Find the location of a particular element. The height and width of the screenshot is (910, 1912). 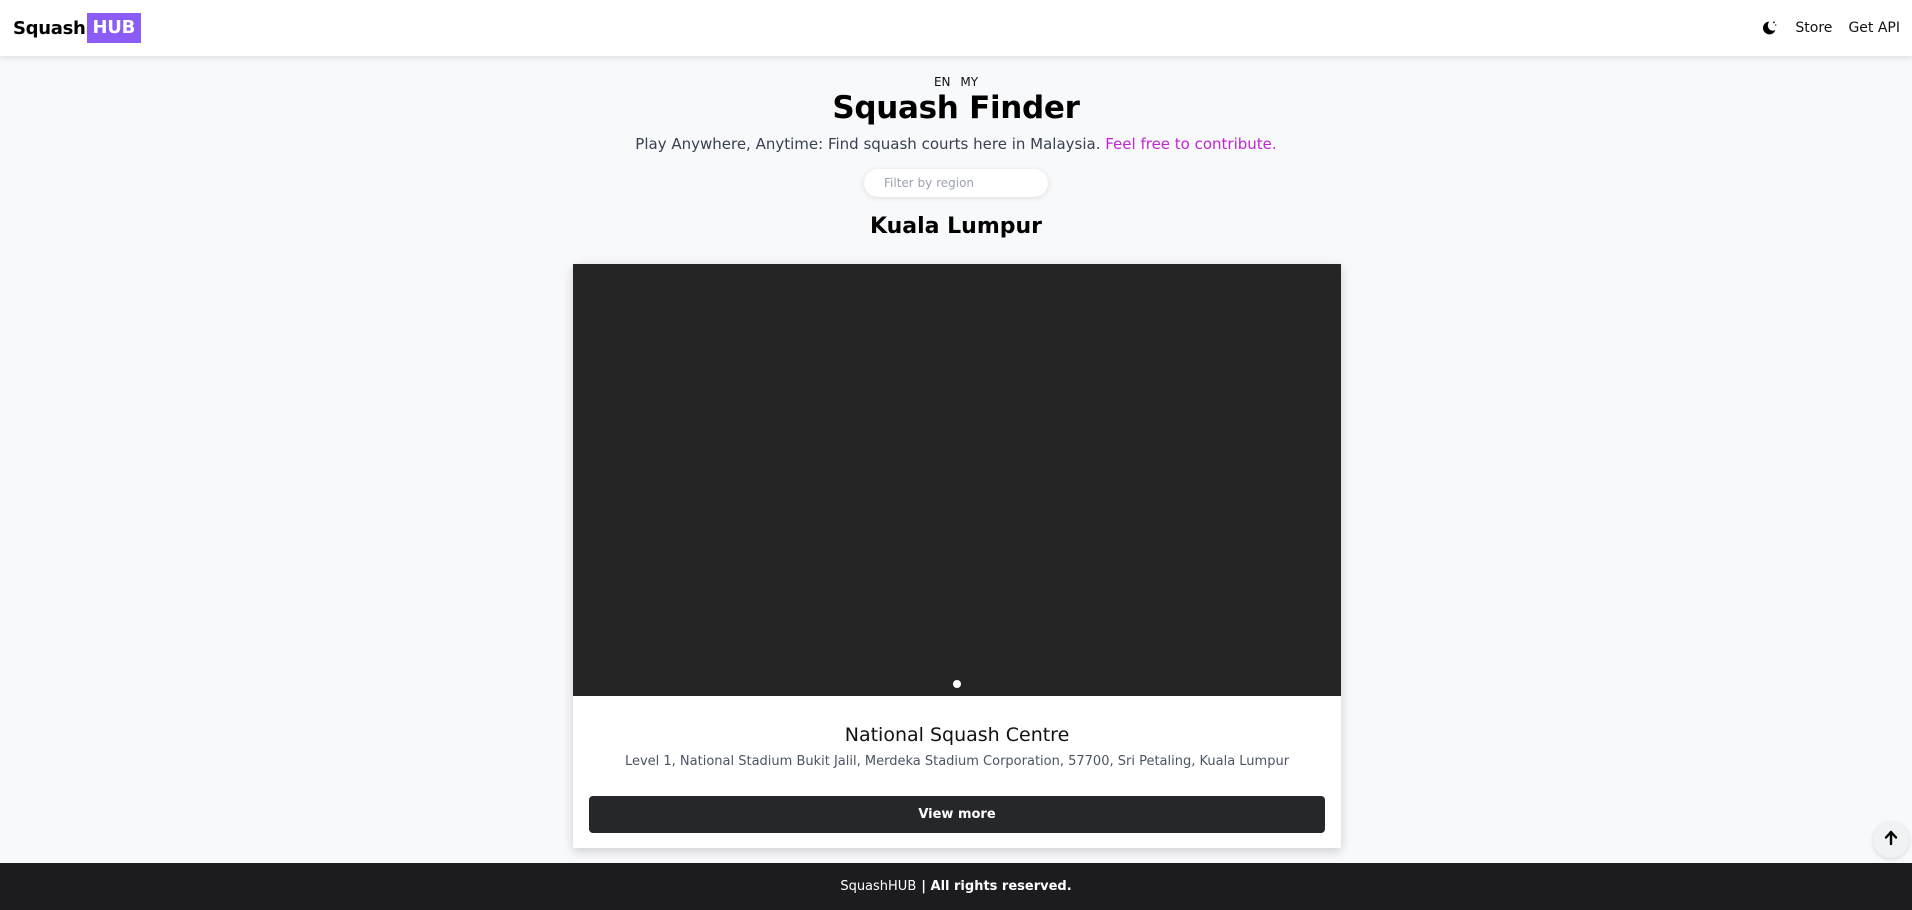

venue-name: National Squash Centre is located at coordinates (957, 735).